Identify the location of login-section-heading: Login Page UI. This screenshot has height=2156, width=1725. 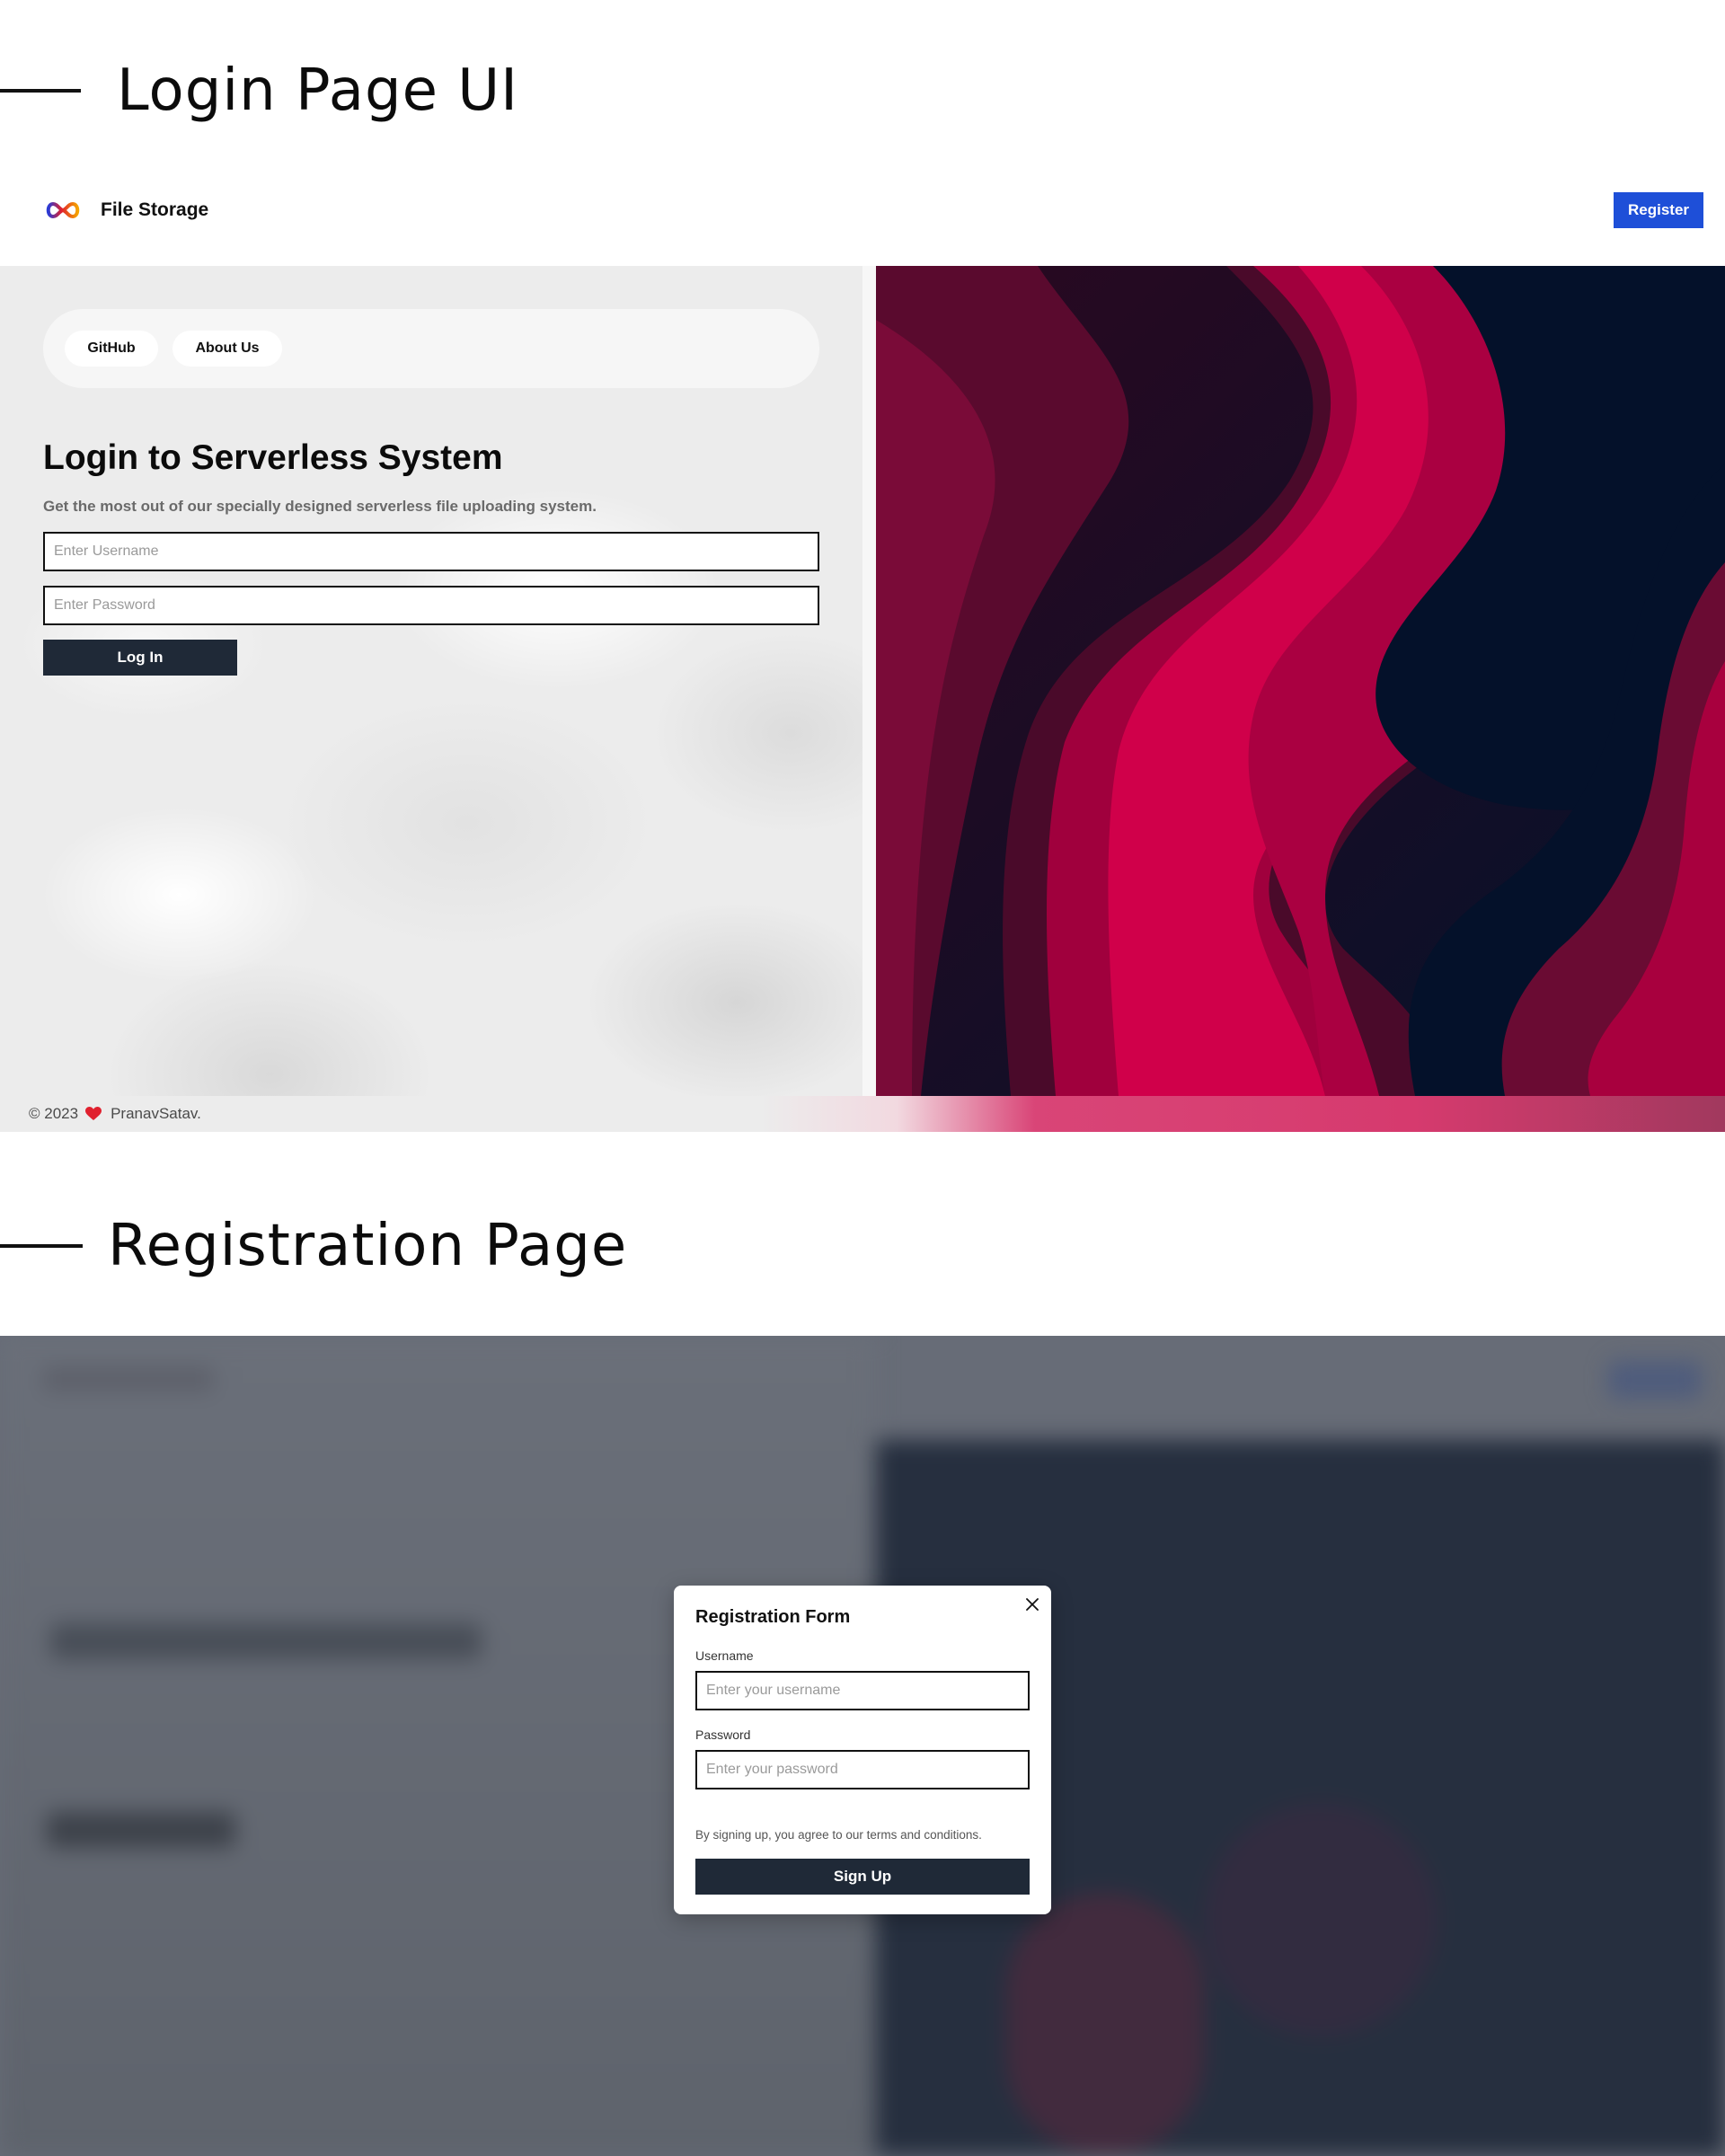
(259, 91).